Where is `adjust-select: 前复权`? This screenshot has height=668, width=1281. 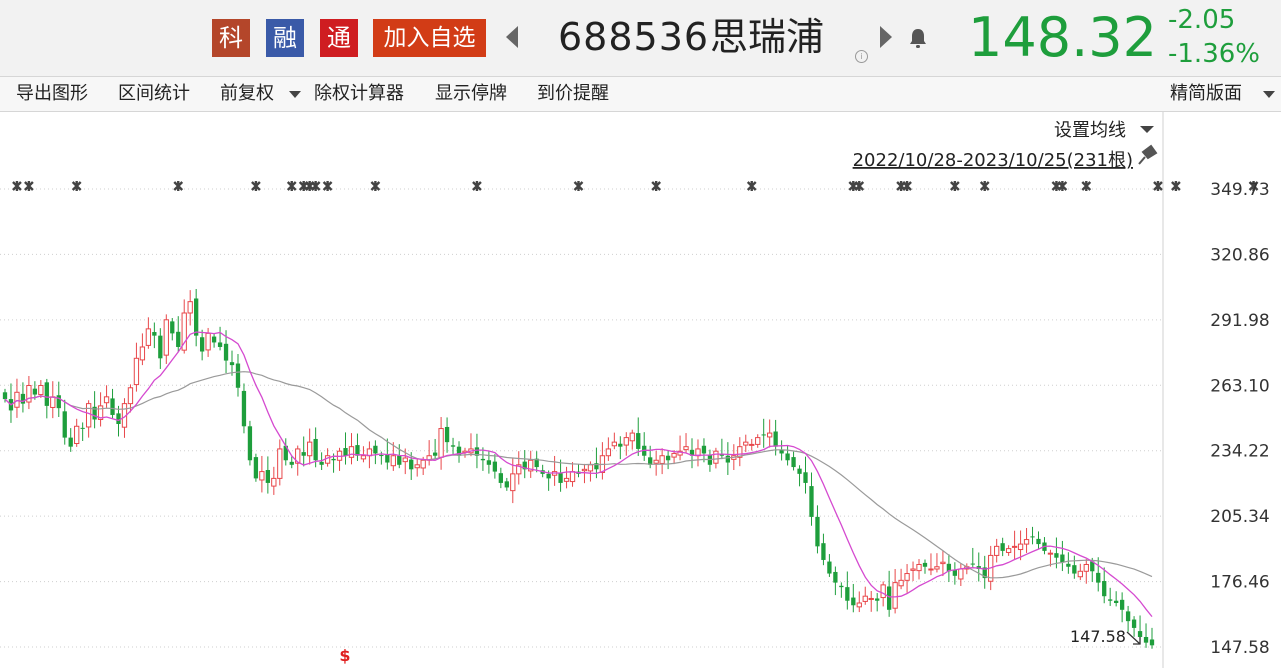
adjust-select: 前复权 is located at coordinates (247, 94).